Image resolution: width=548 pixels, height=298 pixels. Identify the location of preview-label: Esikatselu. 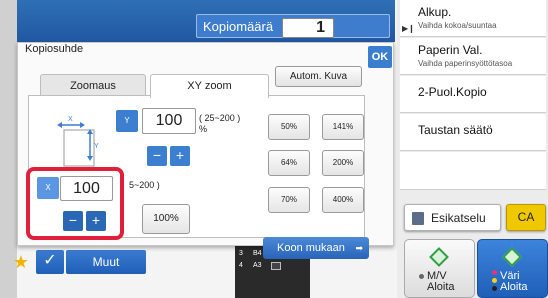
(458, 218).